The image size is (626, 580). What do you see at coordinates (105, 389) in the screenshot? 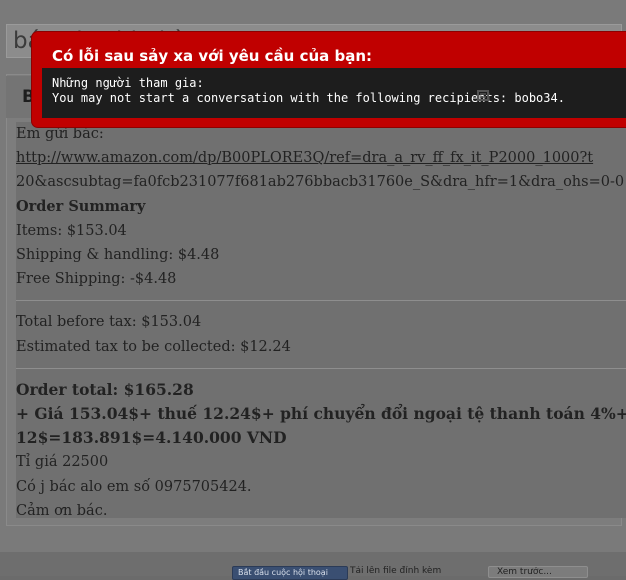
I see `body-line-order-total: Order total: $165.28` at bounding box center [105, 389].